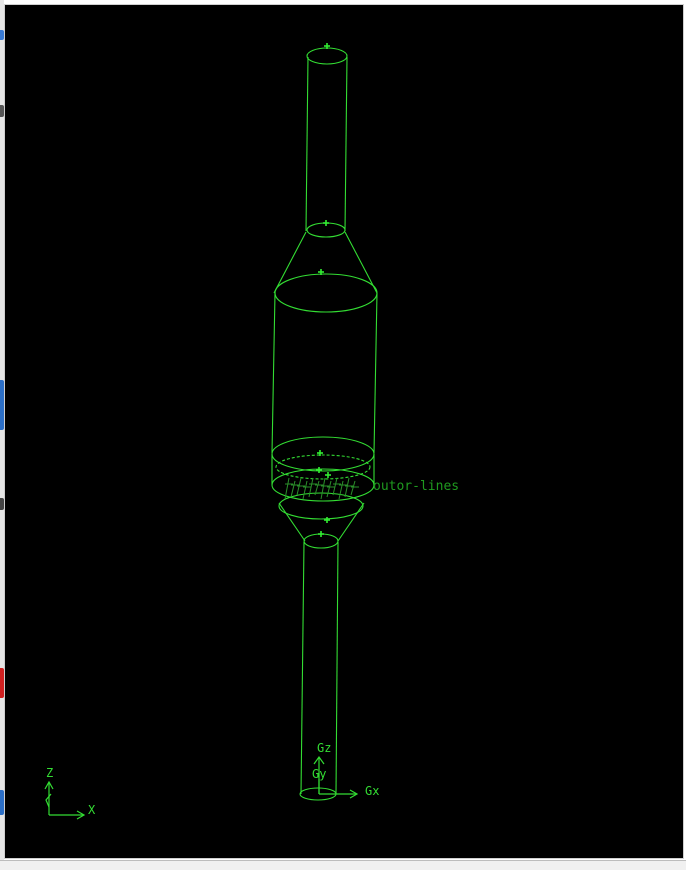 The image size is (686, 870). What do you see at coordinates (325, 262) in the screenshot?
I see `upper-cone` at bounding box center [325, 262].